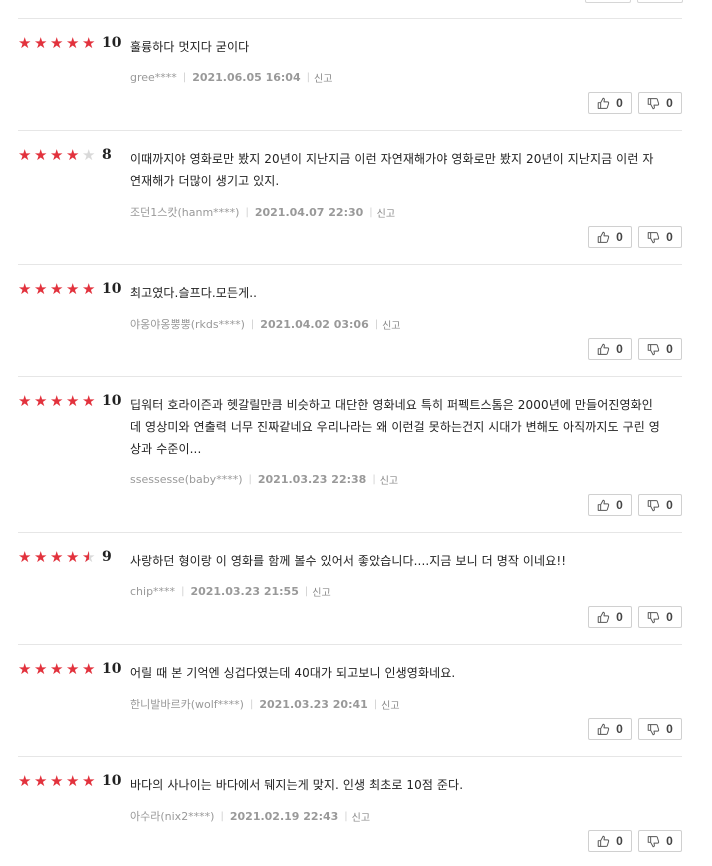 This screenshot has width=712, height=866. Describe the element at coordinates (187, 704) in the screenshot. I see `username: 한니발바르카(wolf****)` at that location.